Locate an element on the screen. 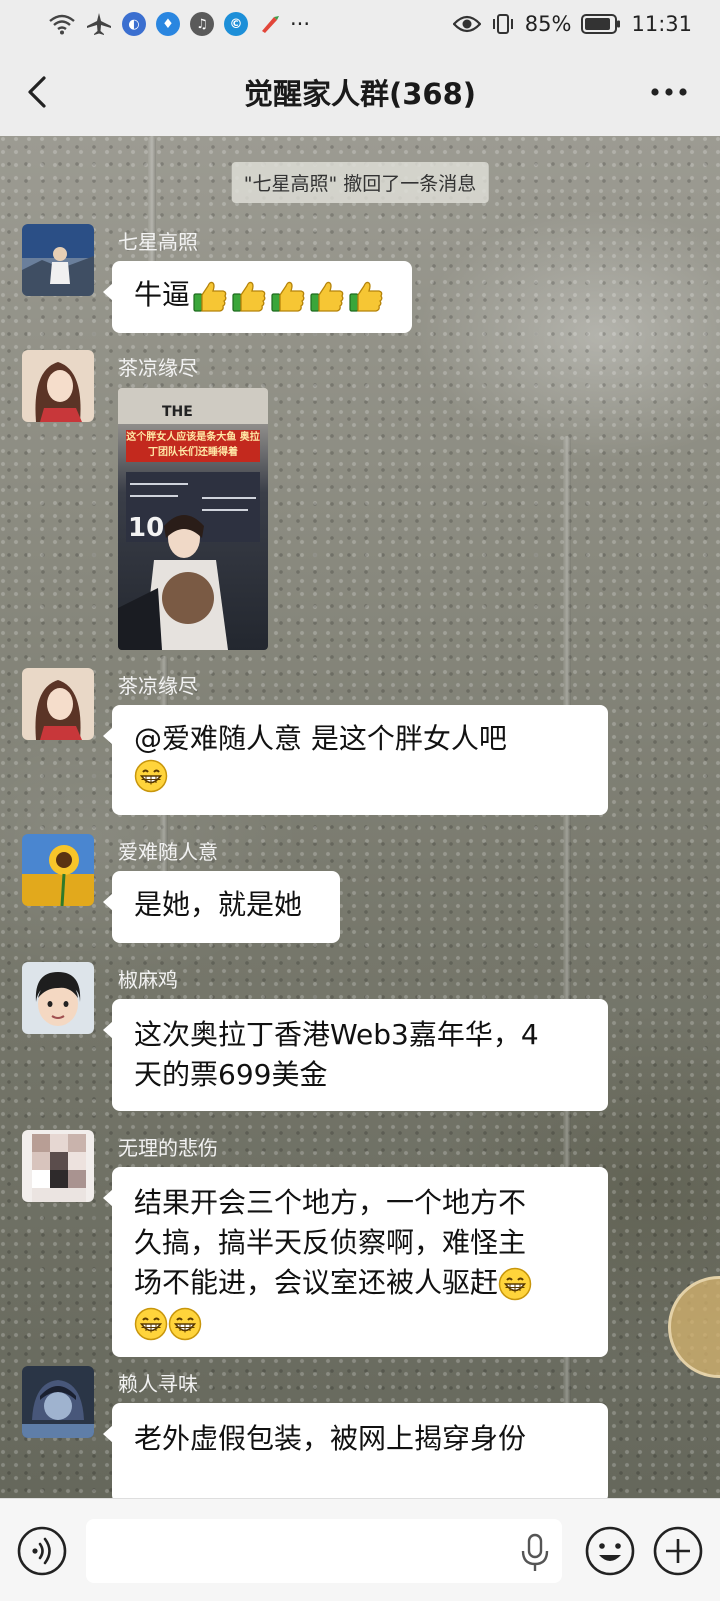  sender-name: 七星高照 is located at coordinates (158, 242).